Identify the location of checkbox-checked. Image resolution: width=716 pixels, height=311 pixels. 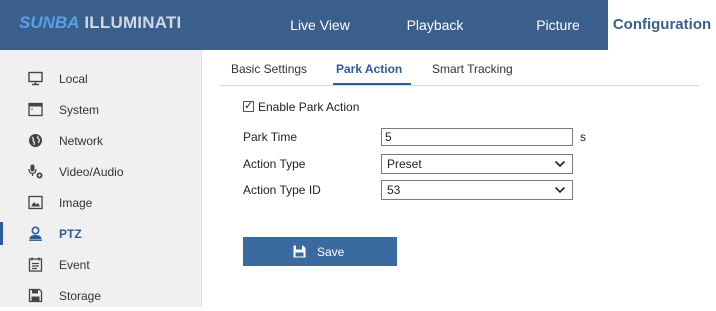
(248, 105).